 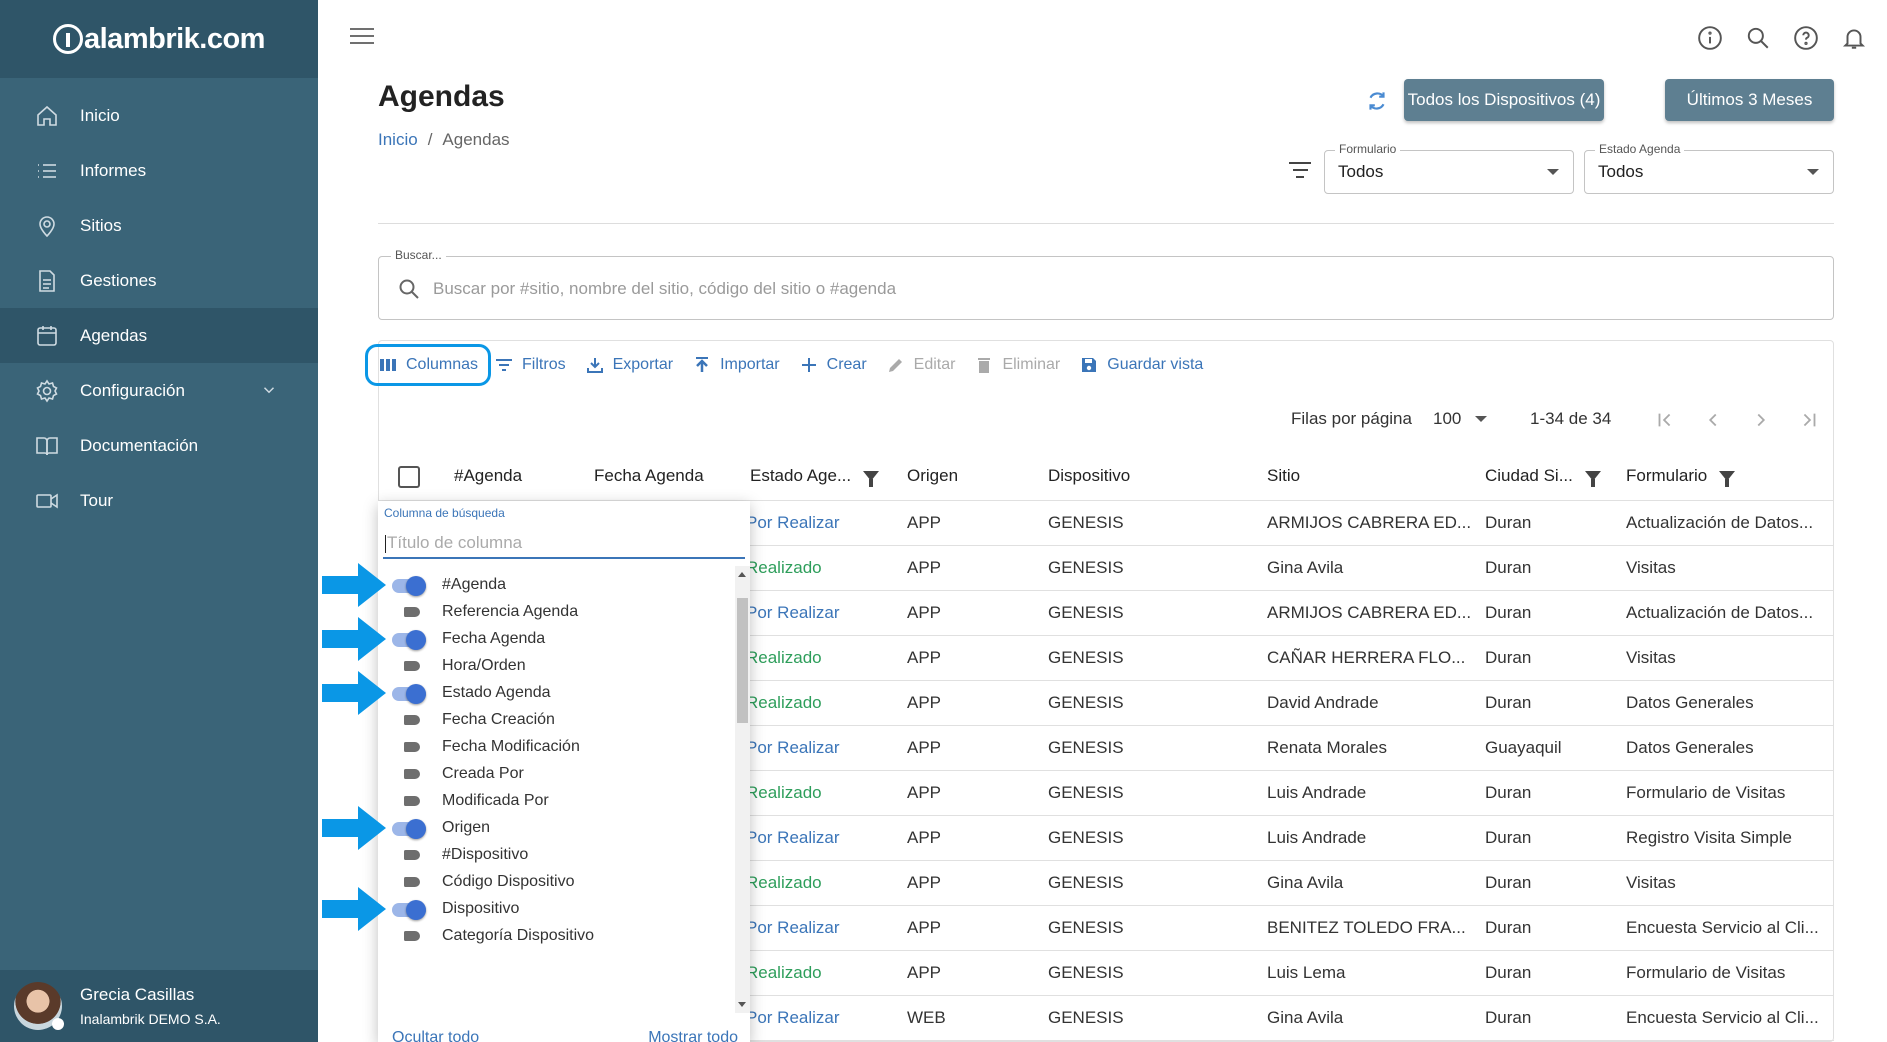 What do you see at coordinates (476, 139) in the screenshot?
I see `breadcrumb-current: Agendas` at bounding box center [476, 139].